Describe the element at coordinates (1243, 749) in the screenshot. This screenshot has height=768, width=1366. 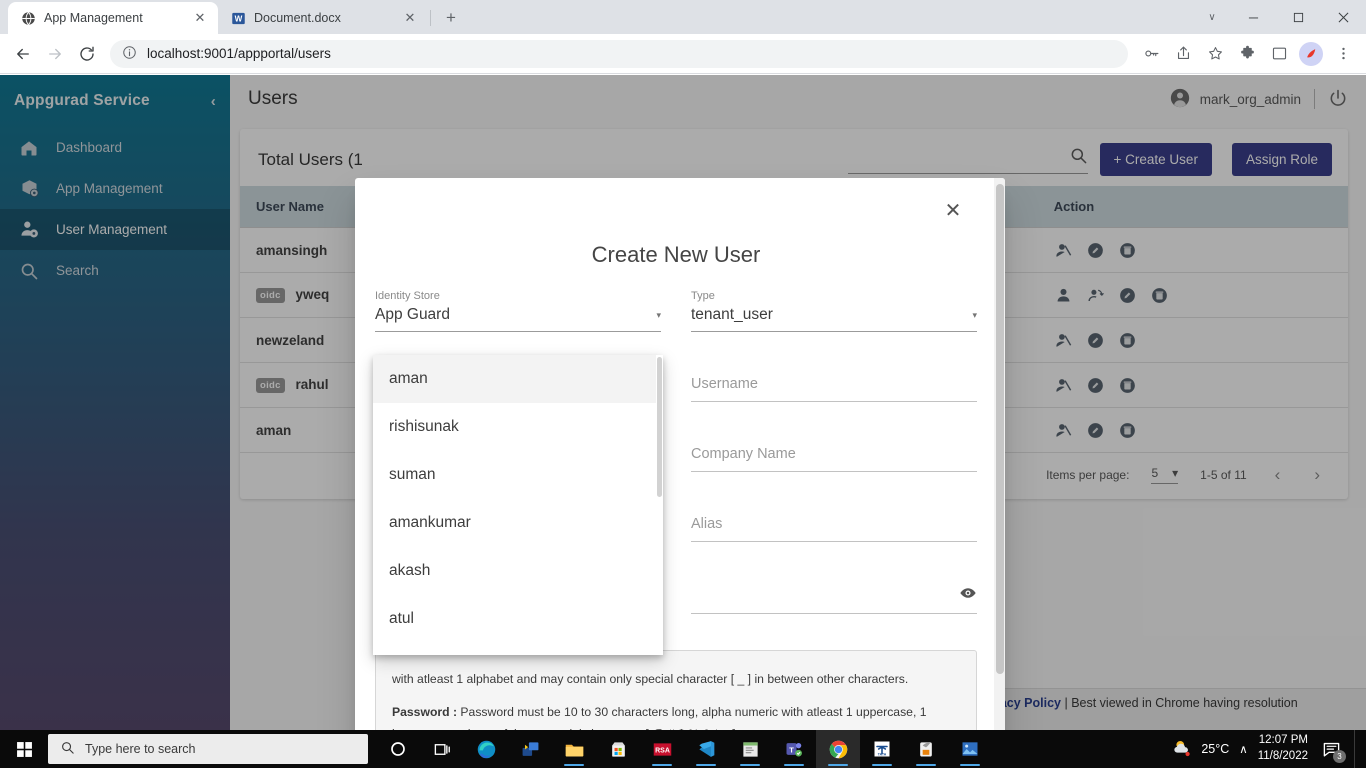
I see `tray-expand-icon: ∧` at that location.